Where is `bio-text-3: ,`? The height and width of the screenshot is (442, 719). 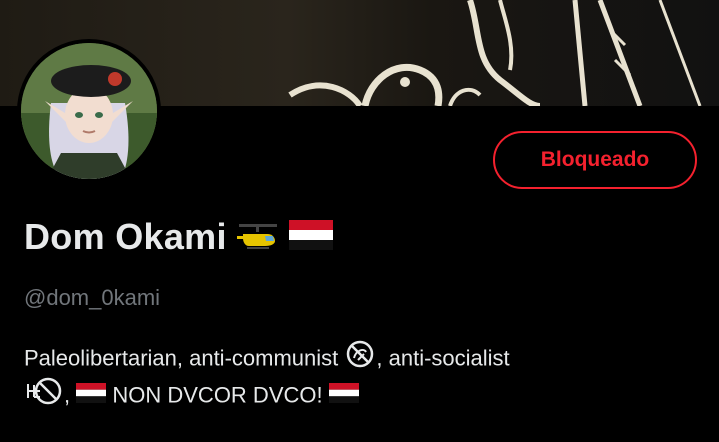 bio-text-3: , is located at coordinates (67, 395).